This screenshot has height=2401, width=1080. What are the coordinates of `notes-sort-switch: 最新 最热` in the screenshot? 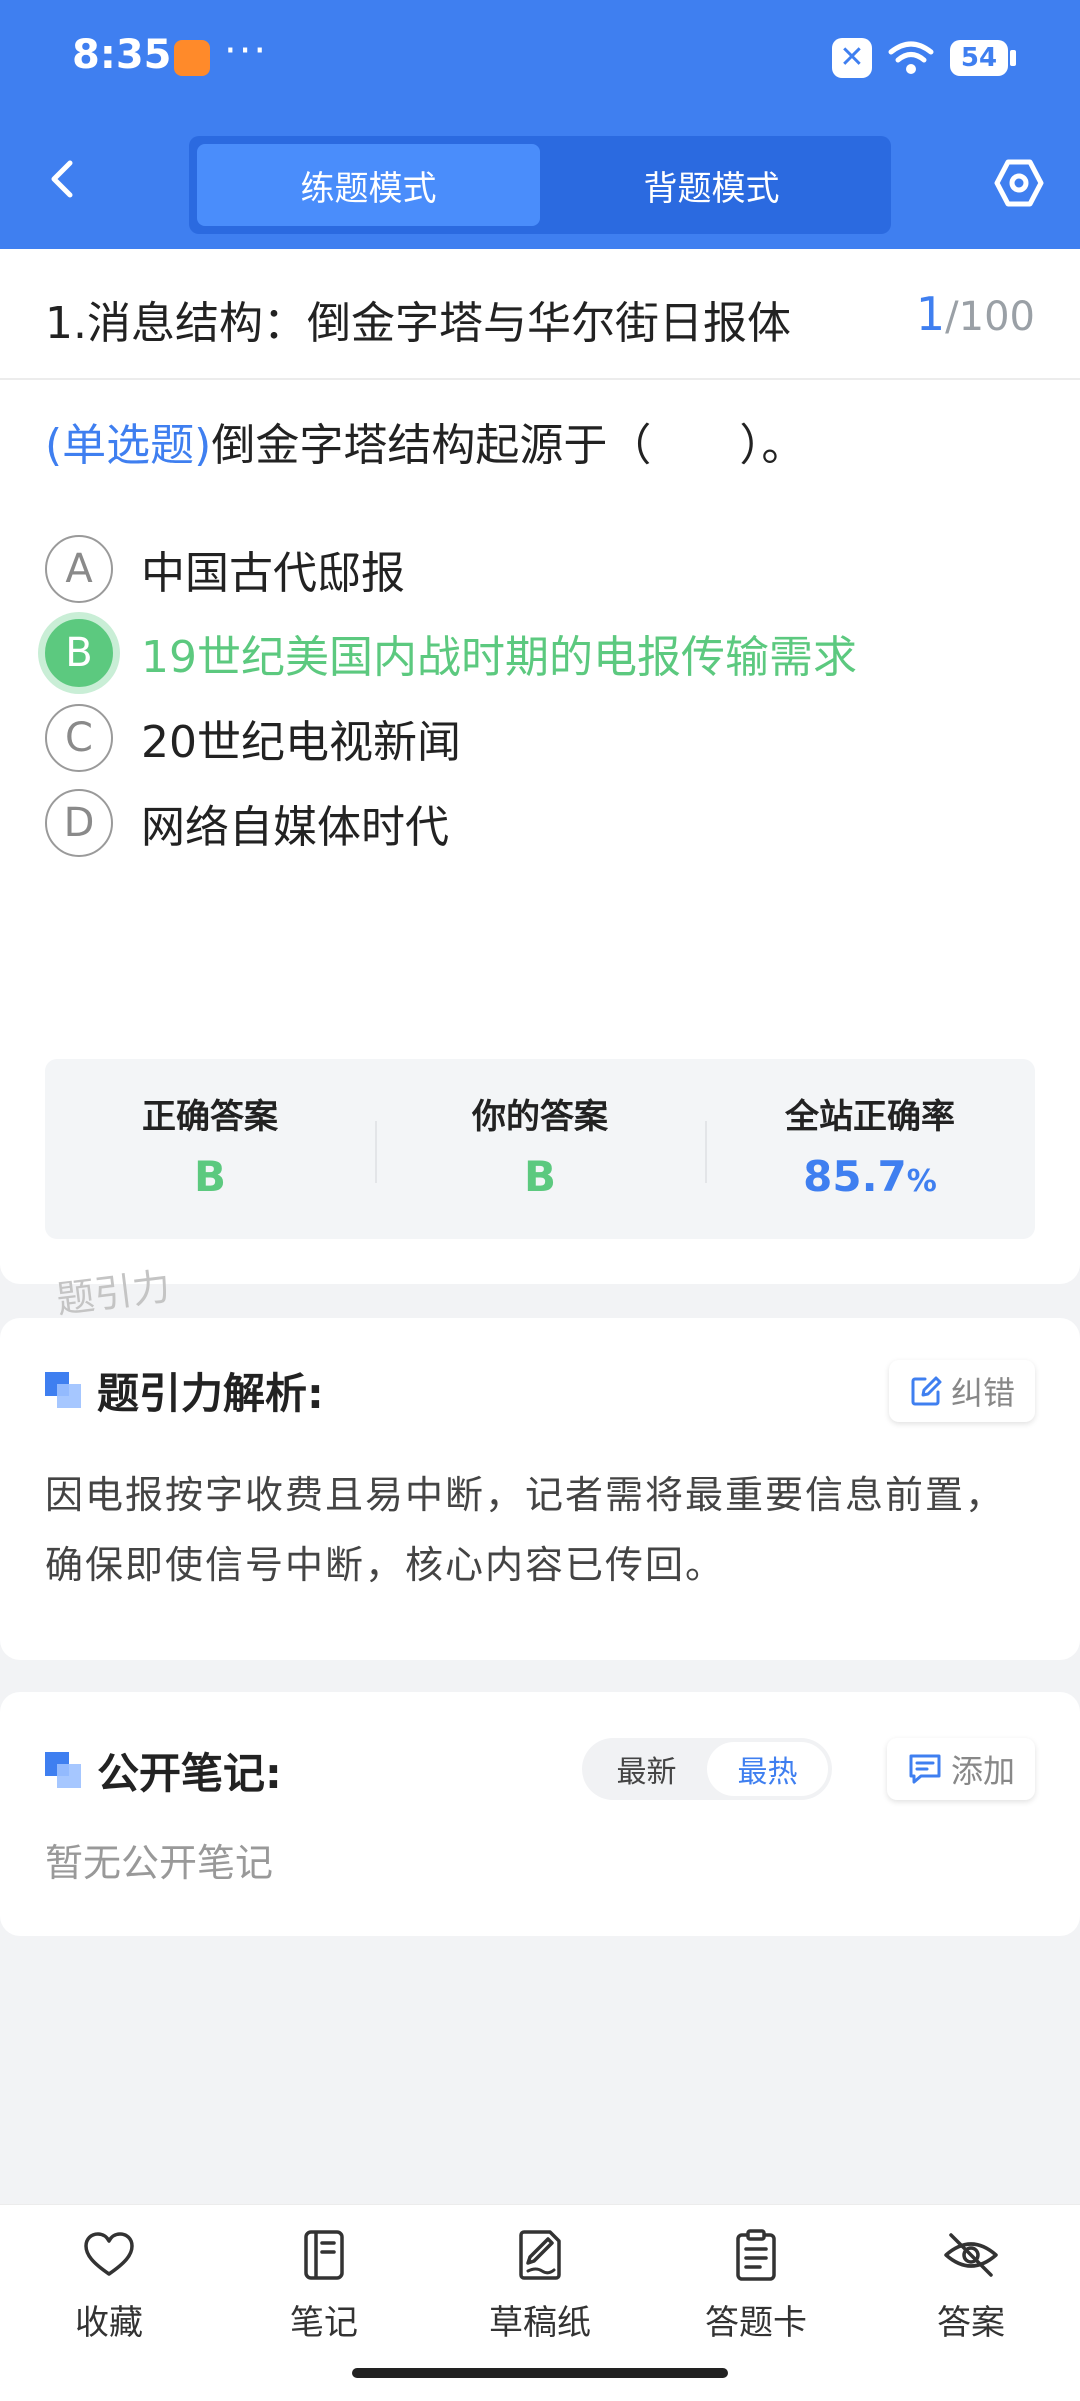 It's located at (707, 1769).